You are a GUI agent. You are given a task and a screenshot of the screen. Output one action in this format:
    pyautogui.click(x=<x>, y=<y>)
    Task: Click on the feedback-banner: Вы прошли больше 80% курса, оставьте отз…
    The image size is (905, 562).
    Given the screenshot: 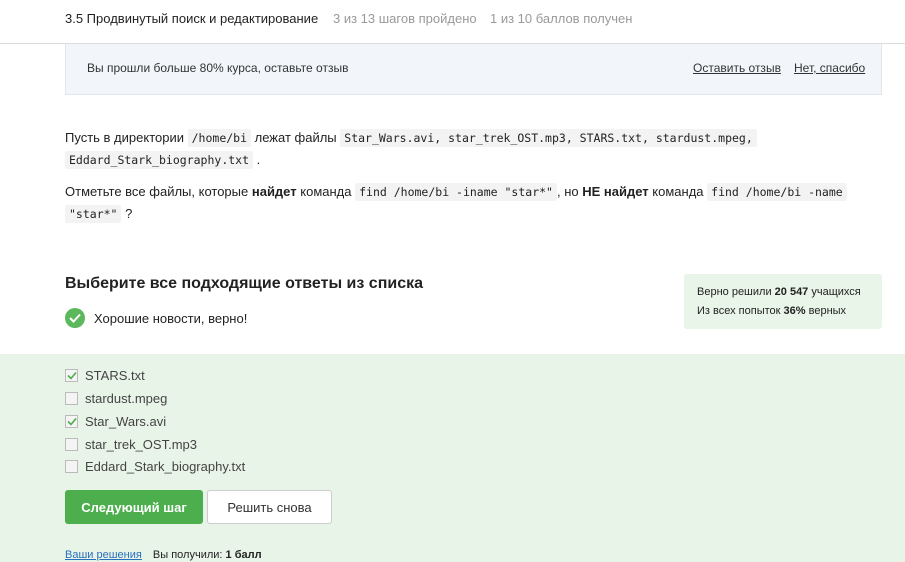 What is the action you would take?
    pyautogui.click(x=473, y=69)
    